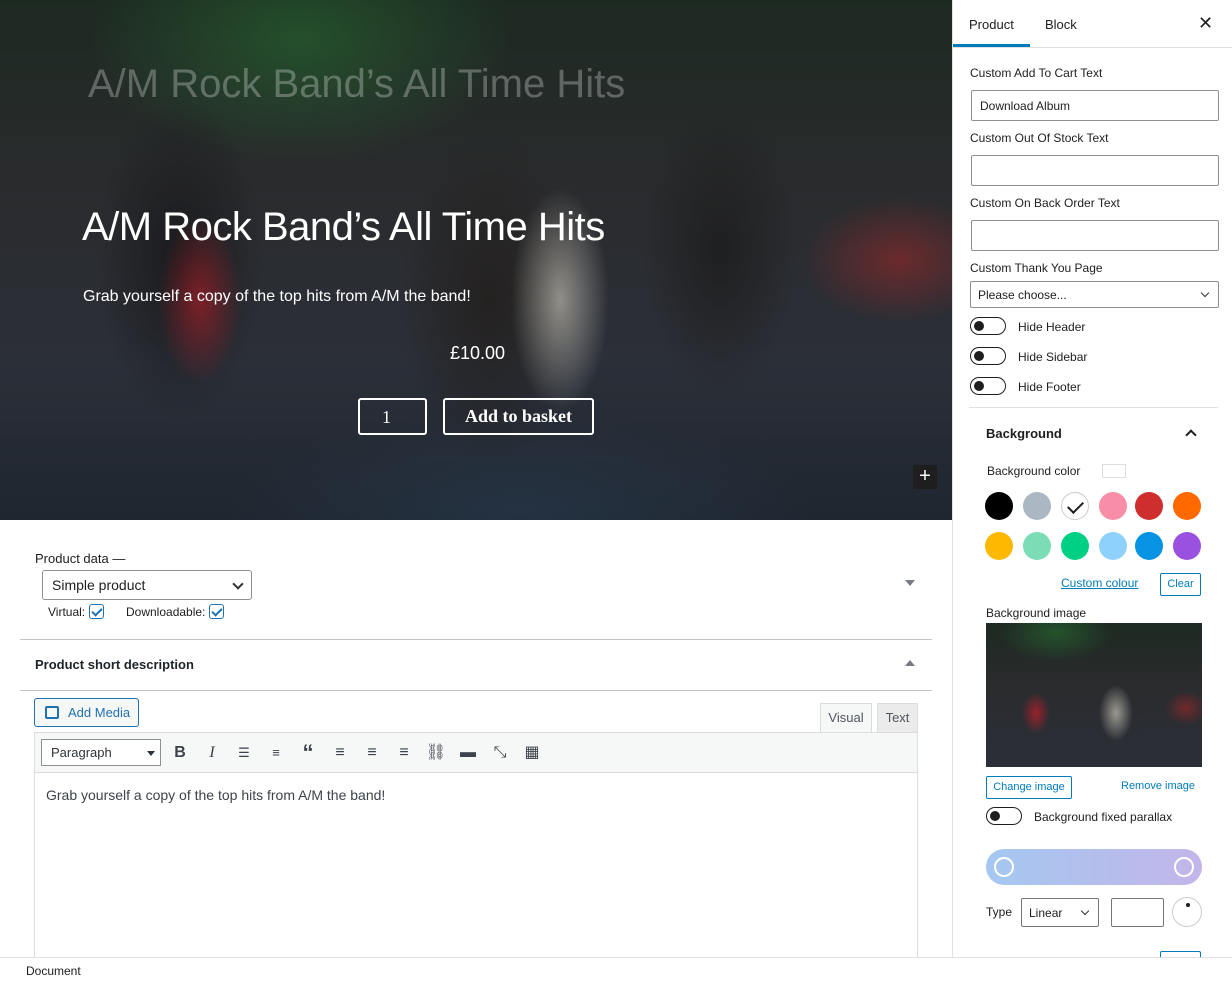 Image resolution: width=1232 pixels, height=981 pixels. I want to click on swatch-white-selected, so click(1075, 506).